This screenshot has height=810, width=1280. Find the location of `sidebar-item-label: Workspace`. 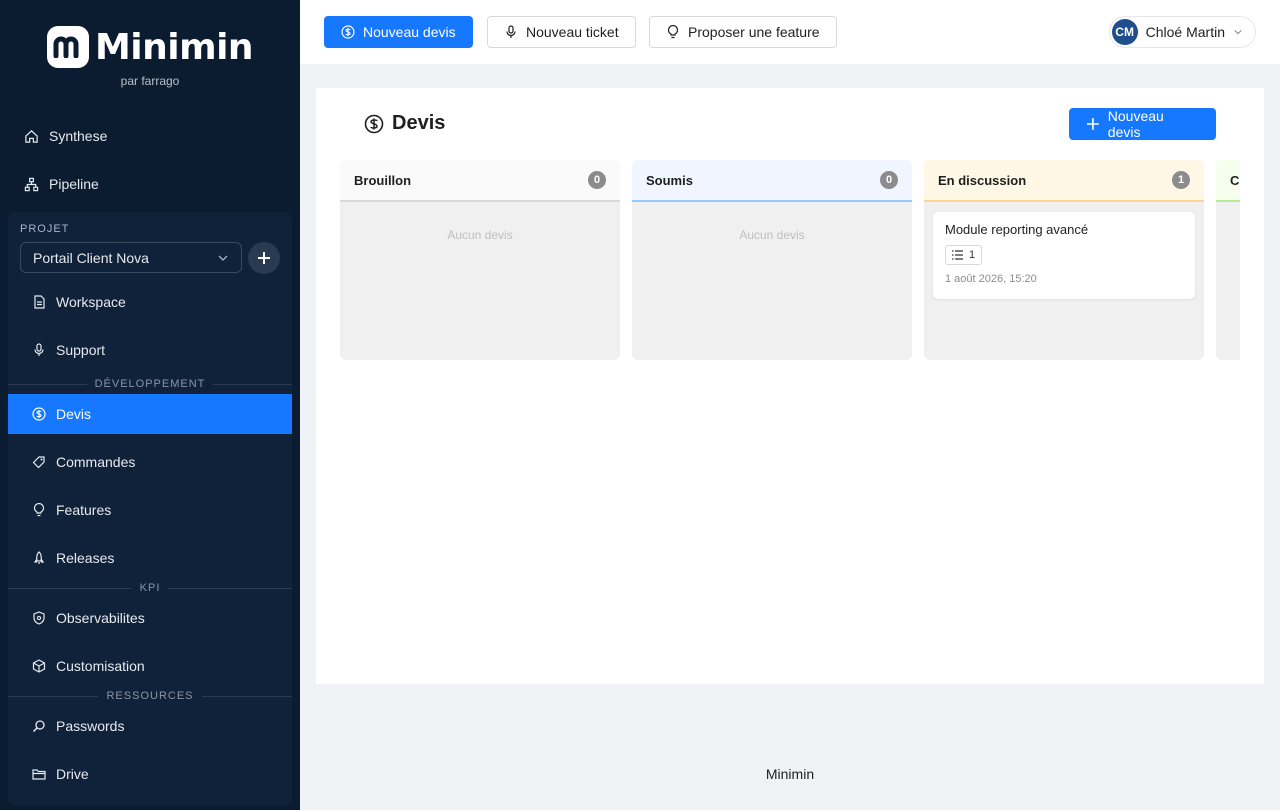

sidebar-item-label: Workspace is located at coordinates (91, 302).